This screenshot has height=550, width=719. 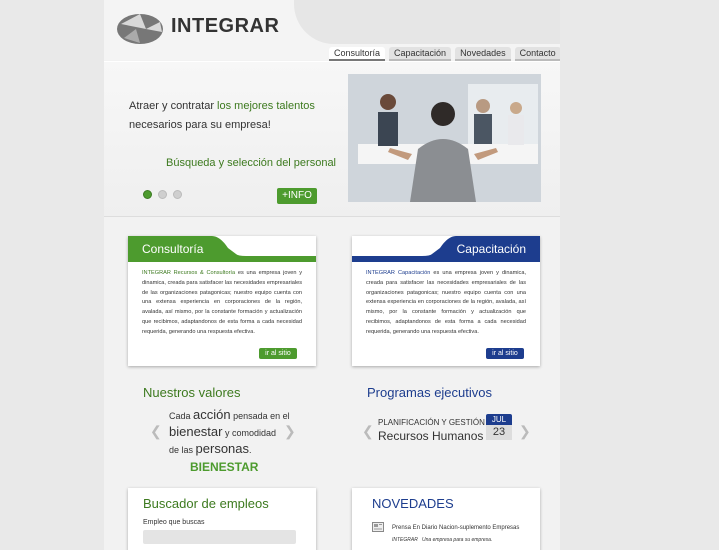 I want to click on buscador-title: Buscador de empleos, so click(x=206, y=503).